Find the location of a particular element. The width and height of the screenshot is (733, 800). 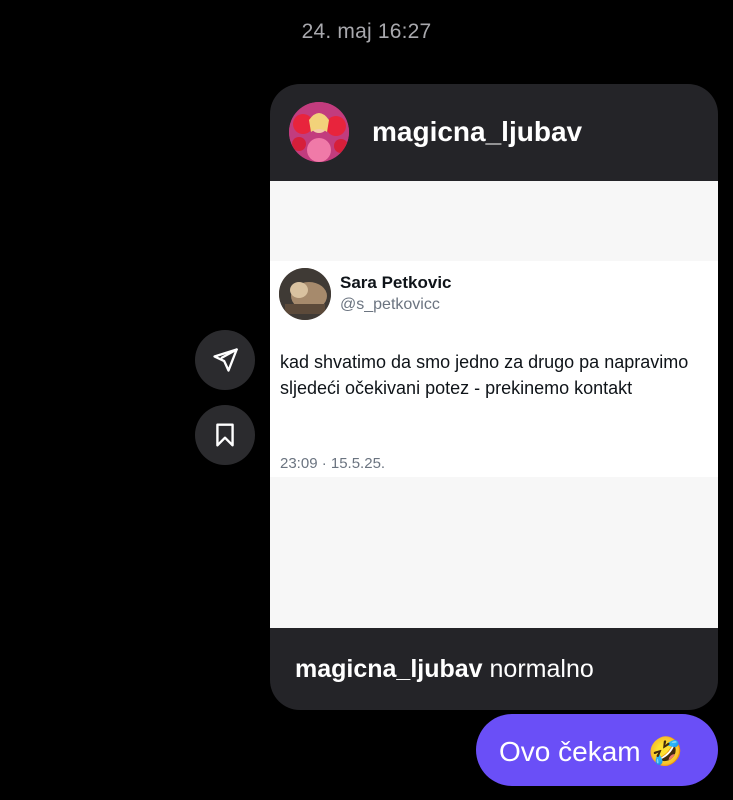

tweet-time: 23:09 · 15.5.25. is located at coordinates (333, 463).